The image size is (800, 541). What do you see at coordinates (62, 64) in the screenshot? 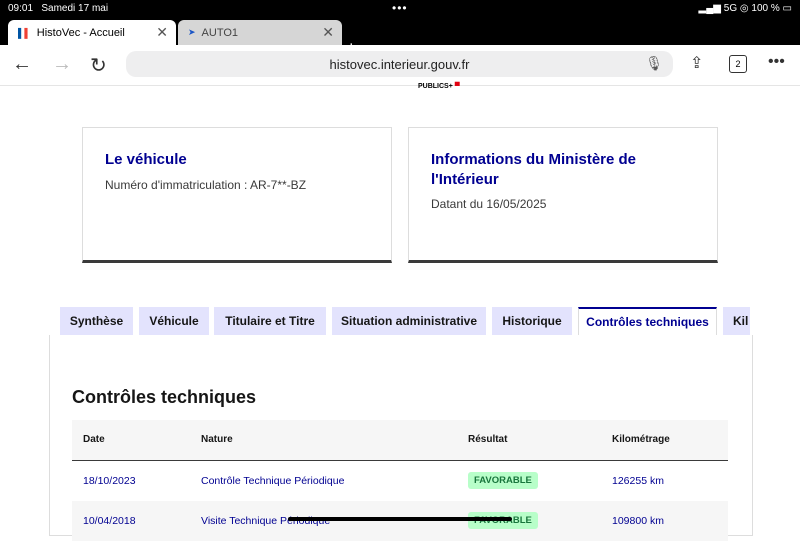
I see `forward-arrow-icon: →` at bounding box center [62, 64].